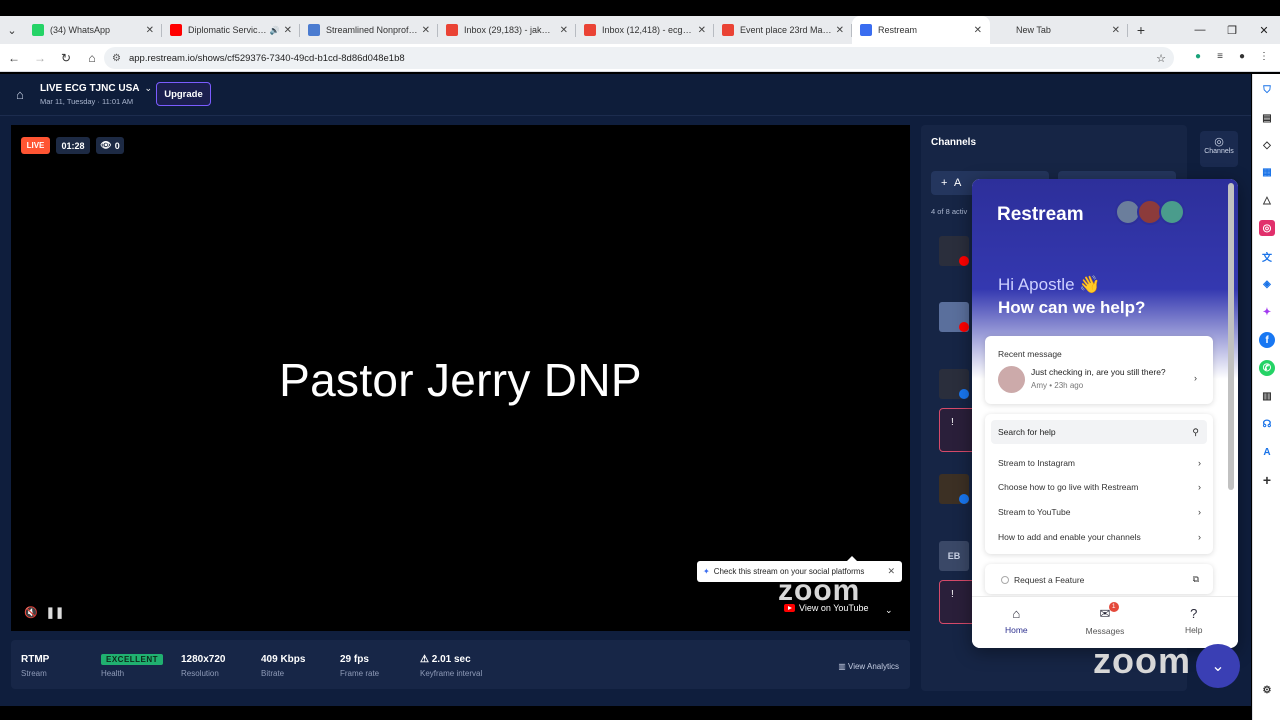  What do you see at coordinates (507, 30) in the screenshot?
I see `browser-tab: Inbox (29,183) - jakwab7... ✕` at bounding box center [507, 30].